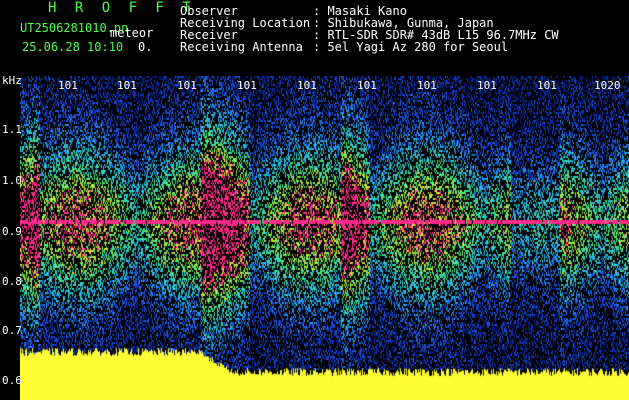  I want to click on y-tick-label: 0.6, so click(12, 380).